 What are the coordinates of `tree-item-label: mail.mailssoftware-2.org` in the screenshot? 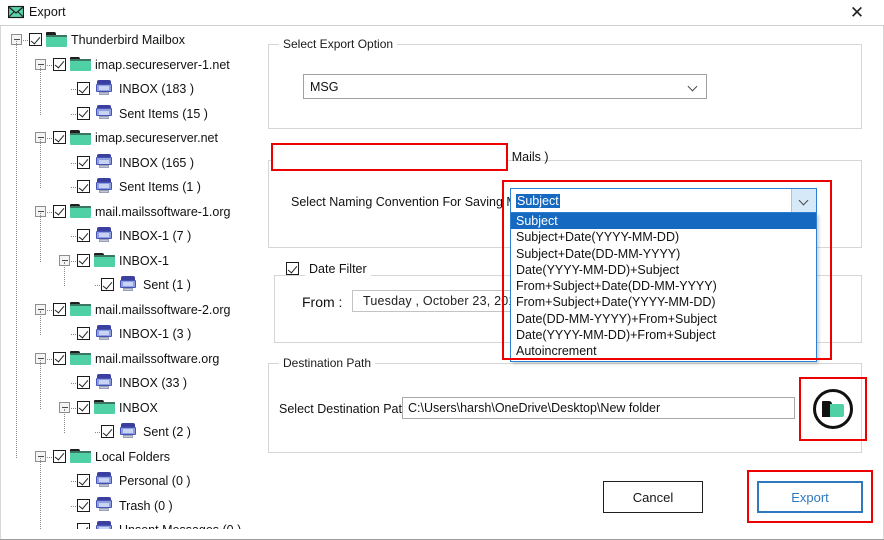 It's located at (163, 309).